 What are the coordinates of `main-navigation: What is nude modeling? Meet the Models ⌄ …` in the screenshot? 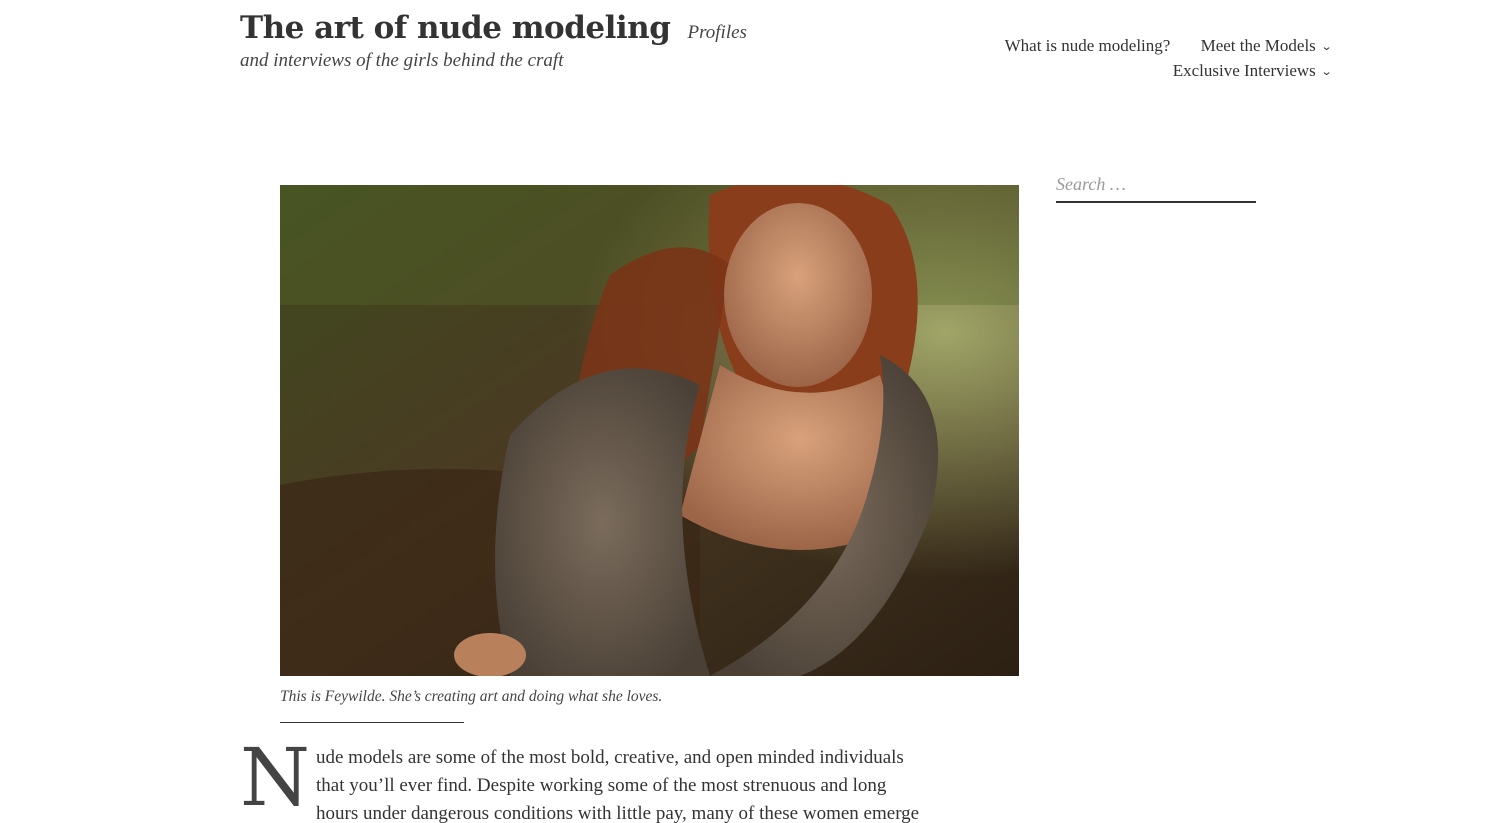 It's located at (1142, 59).